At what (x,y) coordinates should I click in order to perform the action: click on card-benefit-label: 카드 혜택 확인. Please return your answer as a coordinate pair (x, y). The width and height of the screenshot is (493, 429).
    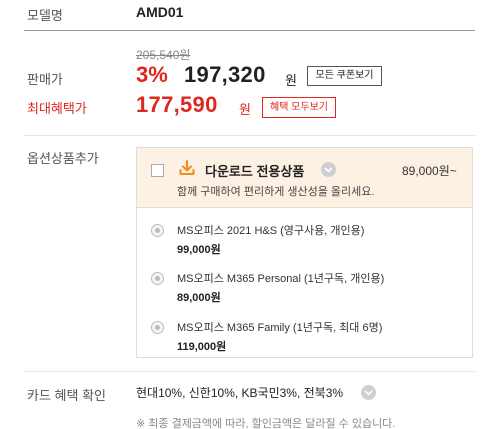
    Looking at the image, I should click on (66, 395).